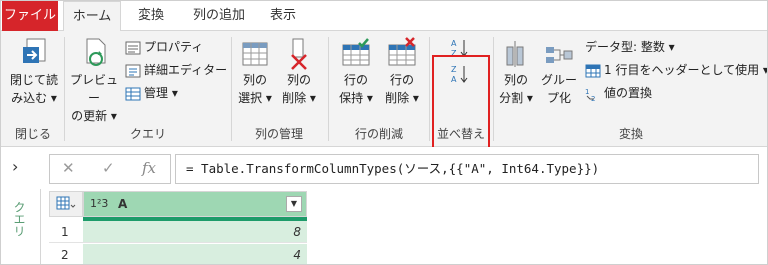  What do you see at coordinates (402, 51) in the screenshot?
I see `remove-rows-icon` at bounding box center [402, 51].